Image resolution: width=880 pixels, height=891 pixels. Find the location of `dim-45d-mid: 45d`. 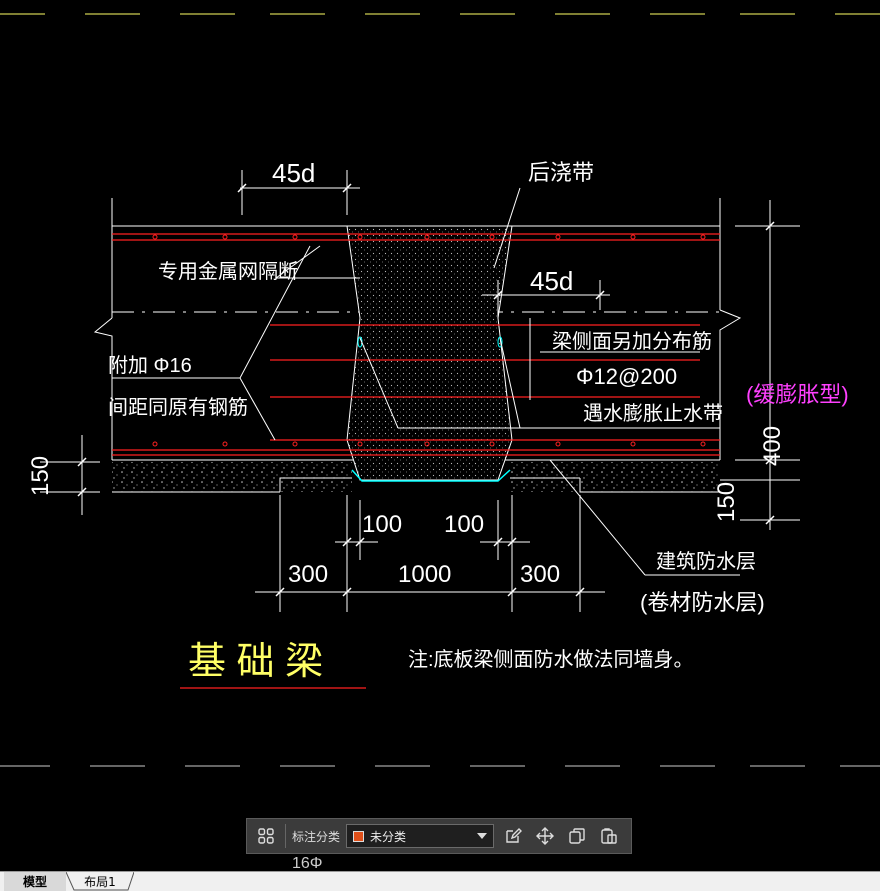

dim-45d-mid: 45d is located at coordinates (551, 281).